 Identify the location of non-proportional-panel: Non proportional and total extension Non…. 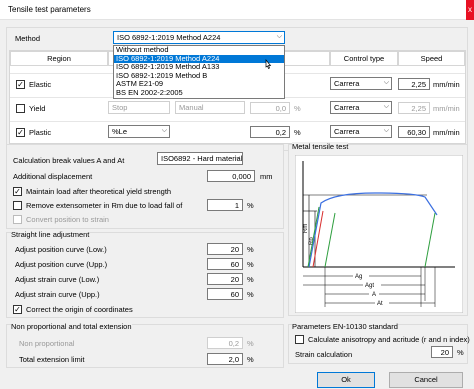
(145, 345).